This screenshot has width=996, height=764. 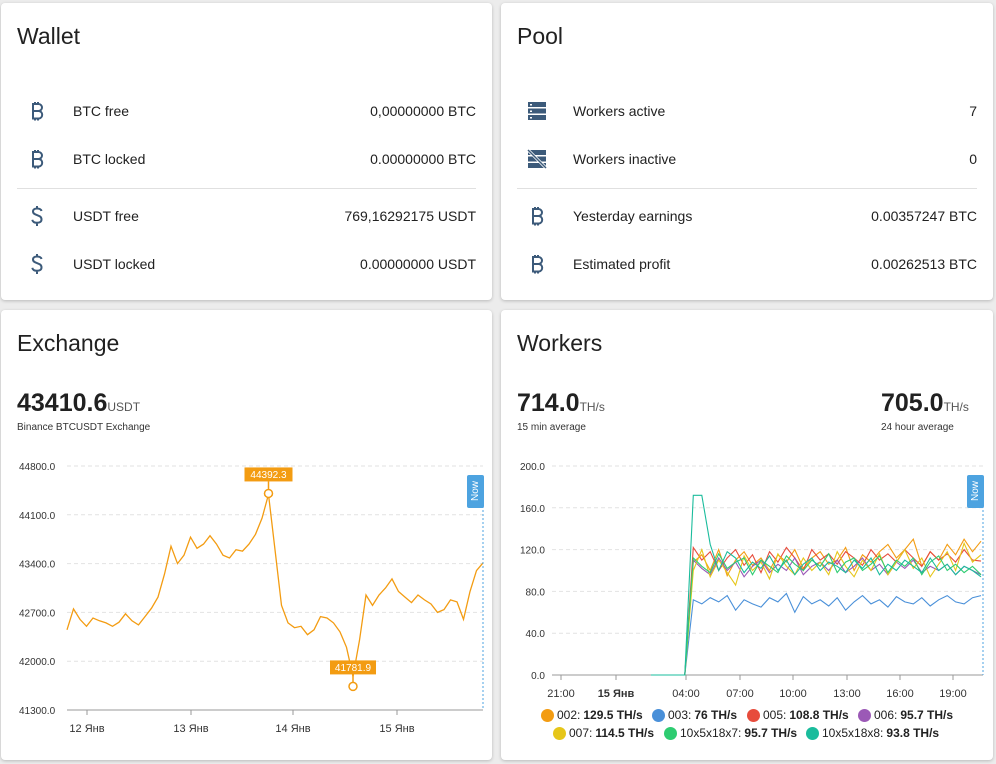 I want to click on legend-item: 10x5x18x8: 93.8 TH/s, so click(x=872, y=733).